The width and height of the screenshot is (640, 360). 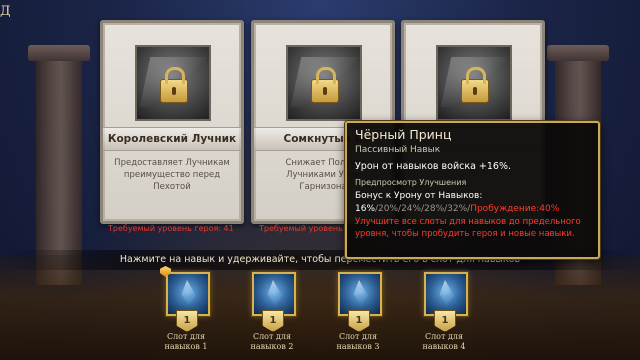 I want to click on slot-label: Слот для навыков 1, so click(x=186, y=341).